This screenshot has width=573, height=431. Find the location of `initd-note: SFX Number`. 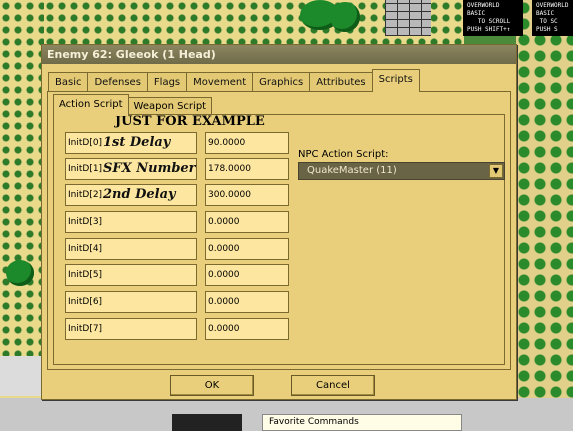

initd-note: SFX Number is located at coordinates (149, 168).